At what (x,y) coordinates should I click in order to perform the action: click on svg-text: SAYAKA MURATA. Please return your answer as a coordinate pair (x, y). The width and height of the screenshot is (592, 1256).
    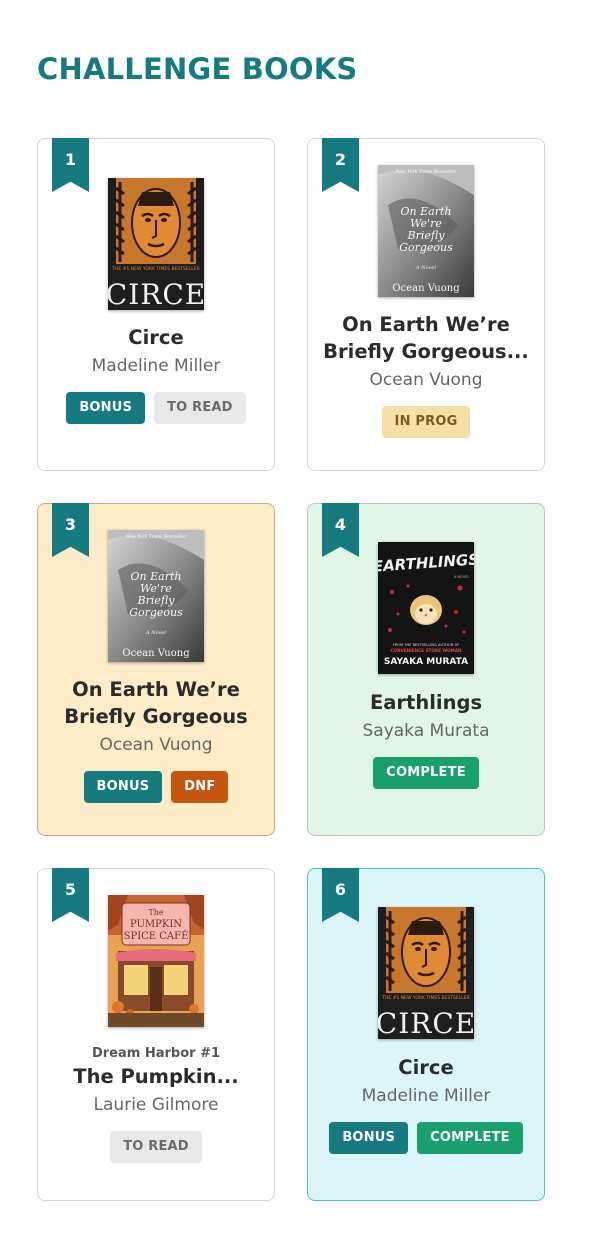
    Looking at the image, I should click on (426, 662).